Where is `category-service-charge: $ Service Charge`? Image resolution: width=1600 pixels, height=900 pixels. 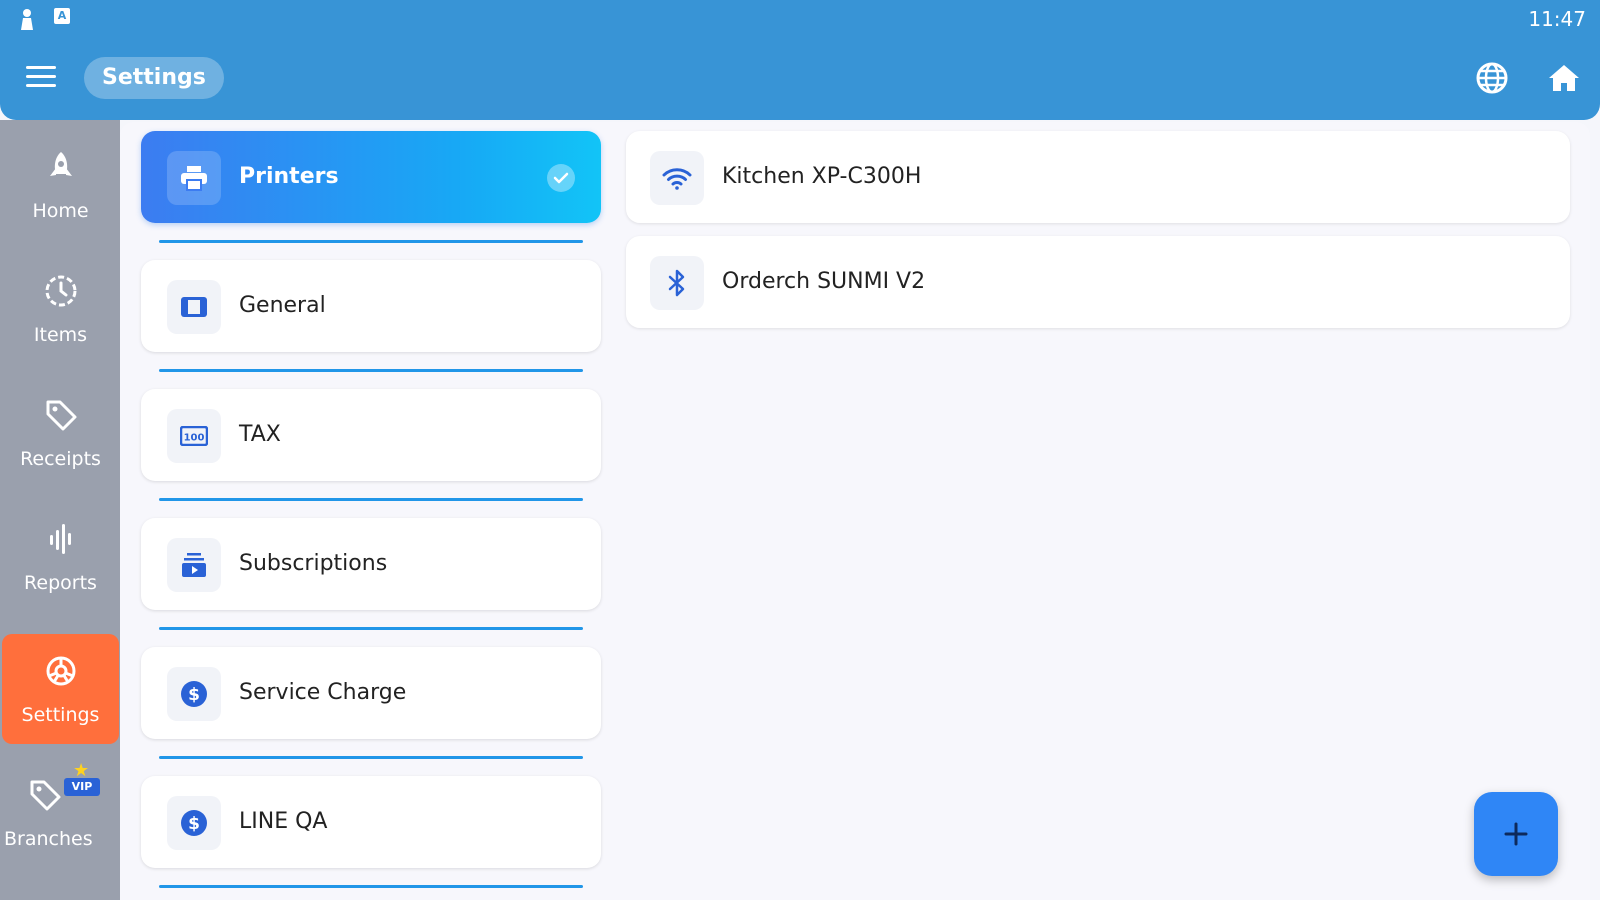 category-service-charge: $ Service Charge is located at coordinates (371, 693).